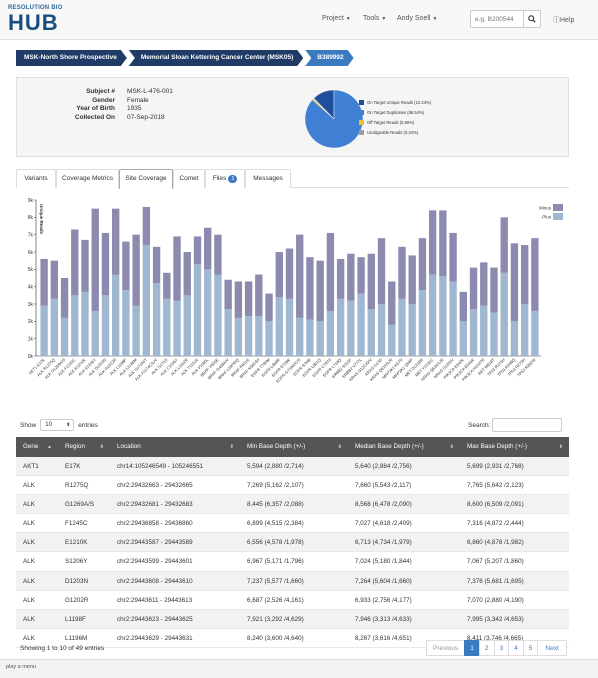 The height and width of the screenshot is (678, 598). I want to click on column-header: Region ⬍, so click(84, 447).